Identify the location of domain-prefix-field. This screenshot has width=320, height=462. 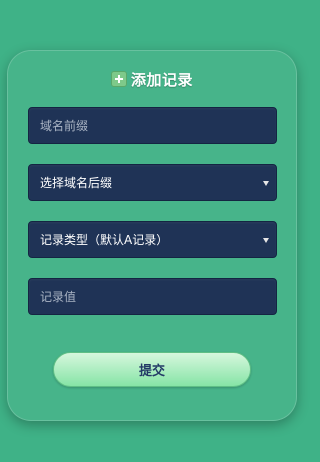
(152, 125).